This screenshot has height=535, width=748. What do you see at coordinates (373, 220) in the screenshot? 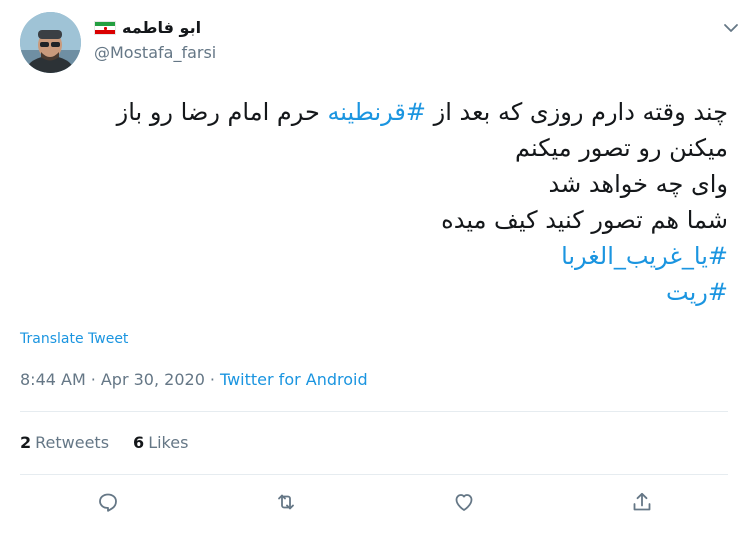
I see `tweet-line: شما هم تصور کنید کیف میده` at bounding box center [373, 220].